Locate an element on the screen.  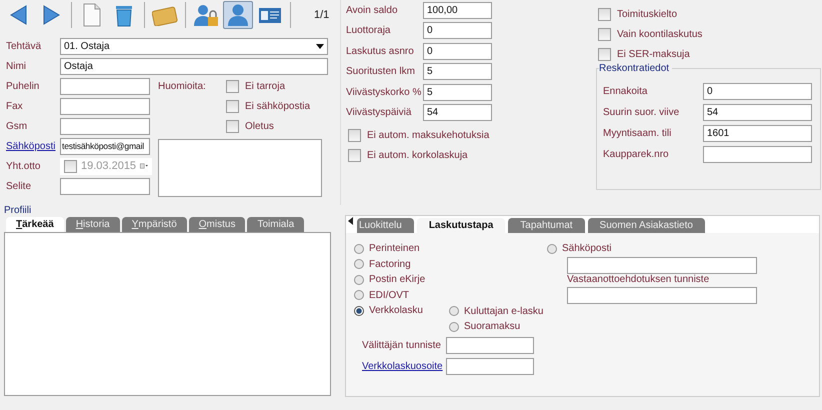
field-label: Avoin saldo is located at coordinates (372, 10).